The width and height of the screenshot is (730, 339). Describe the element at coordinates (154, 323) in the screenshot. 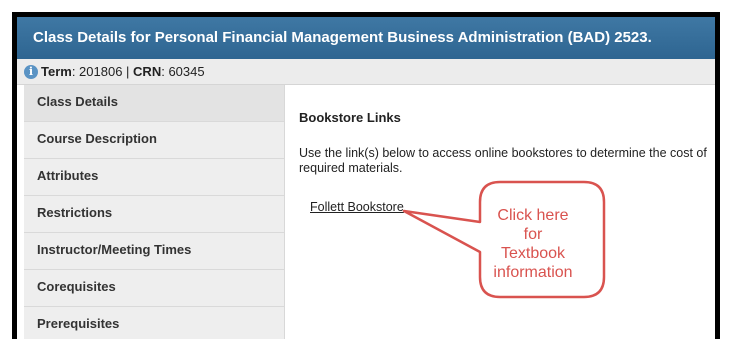

I see `sidebar-item-prerequisites: Prerequisites` at that location.